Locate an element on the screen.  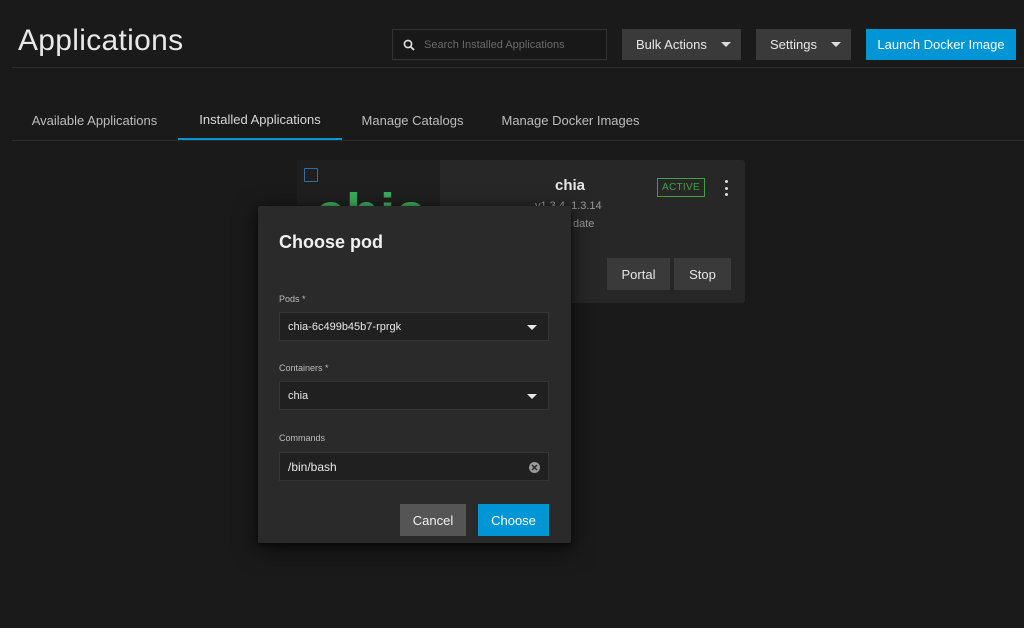
pods-label: Pods * is located at coordinates (292, 299).